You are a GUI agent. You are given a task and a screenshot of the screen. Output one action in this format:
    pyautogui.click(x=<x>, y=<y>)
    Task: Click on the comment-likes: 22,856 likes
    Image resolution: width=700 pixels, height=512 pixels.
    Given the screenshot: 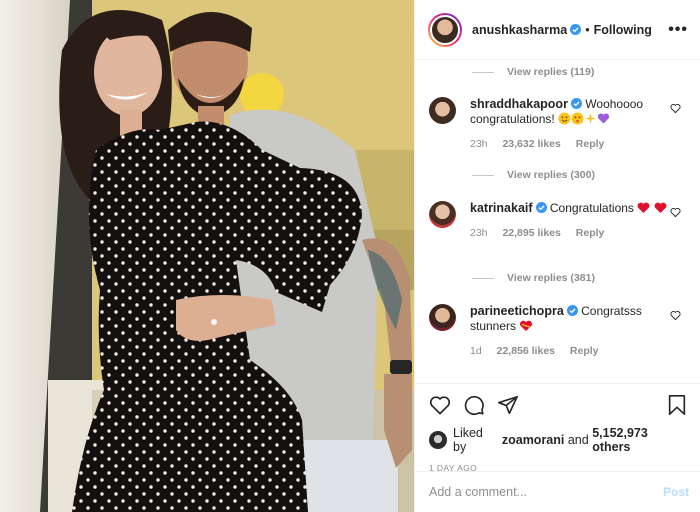 What is the action you would take?
    pyautogui.click(x=526, y=351)
    